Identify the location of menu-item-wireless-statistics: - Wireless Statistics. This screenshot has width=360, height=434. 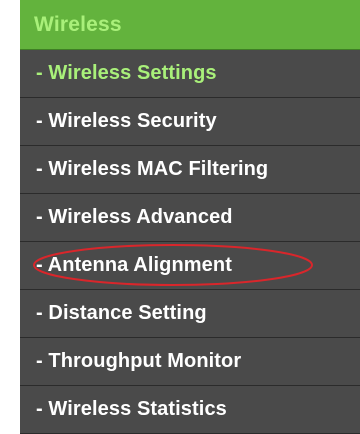
(190, 410).